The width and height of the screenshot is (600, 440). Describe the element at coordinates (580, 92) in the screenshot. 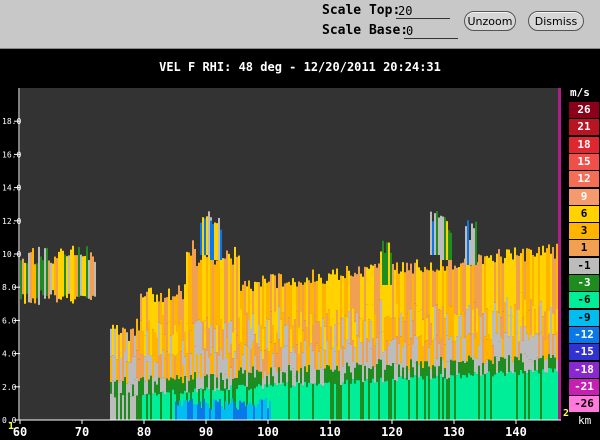

I see `colorbar-unit: m/s` at that location.